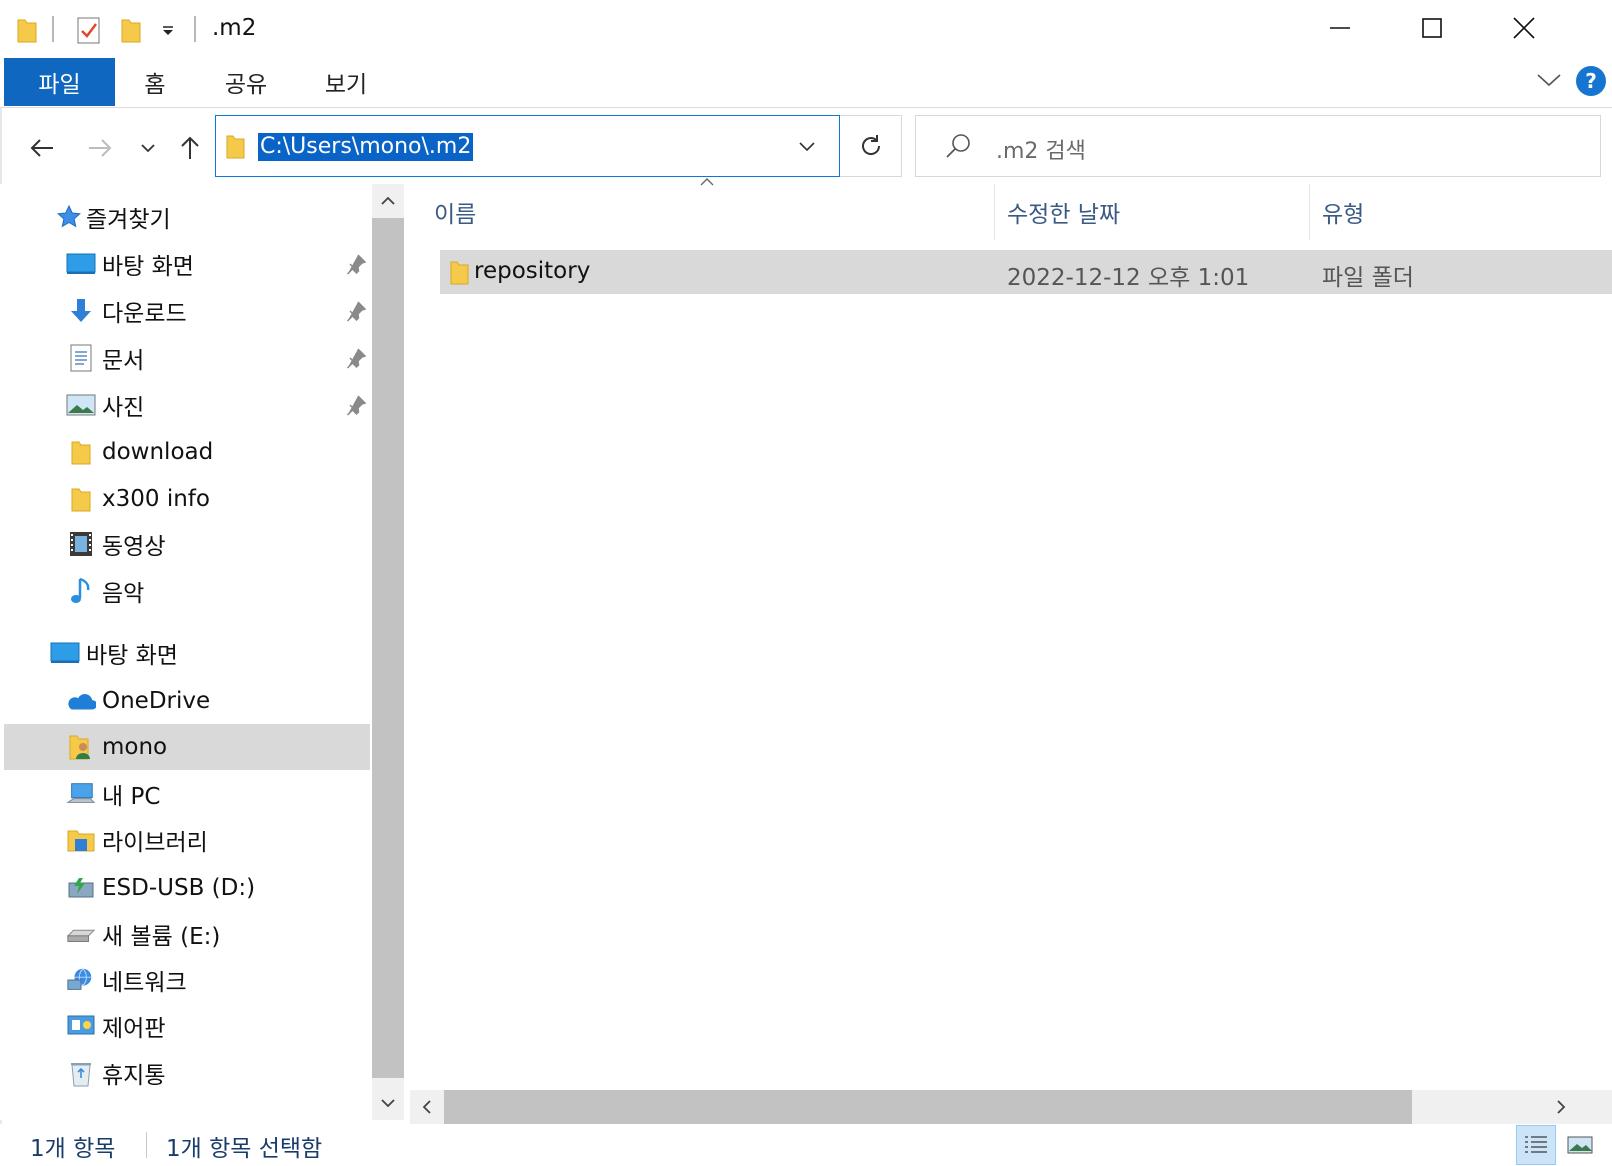 This screenshot has height=1166, width=1612. What do you see at coordinates (195, 29) in the screenshot?
I see `title-separator` at bounding box center [195, 29].